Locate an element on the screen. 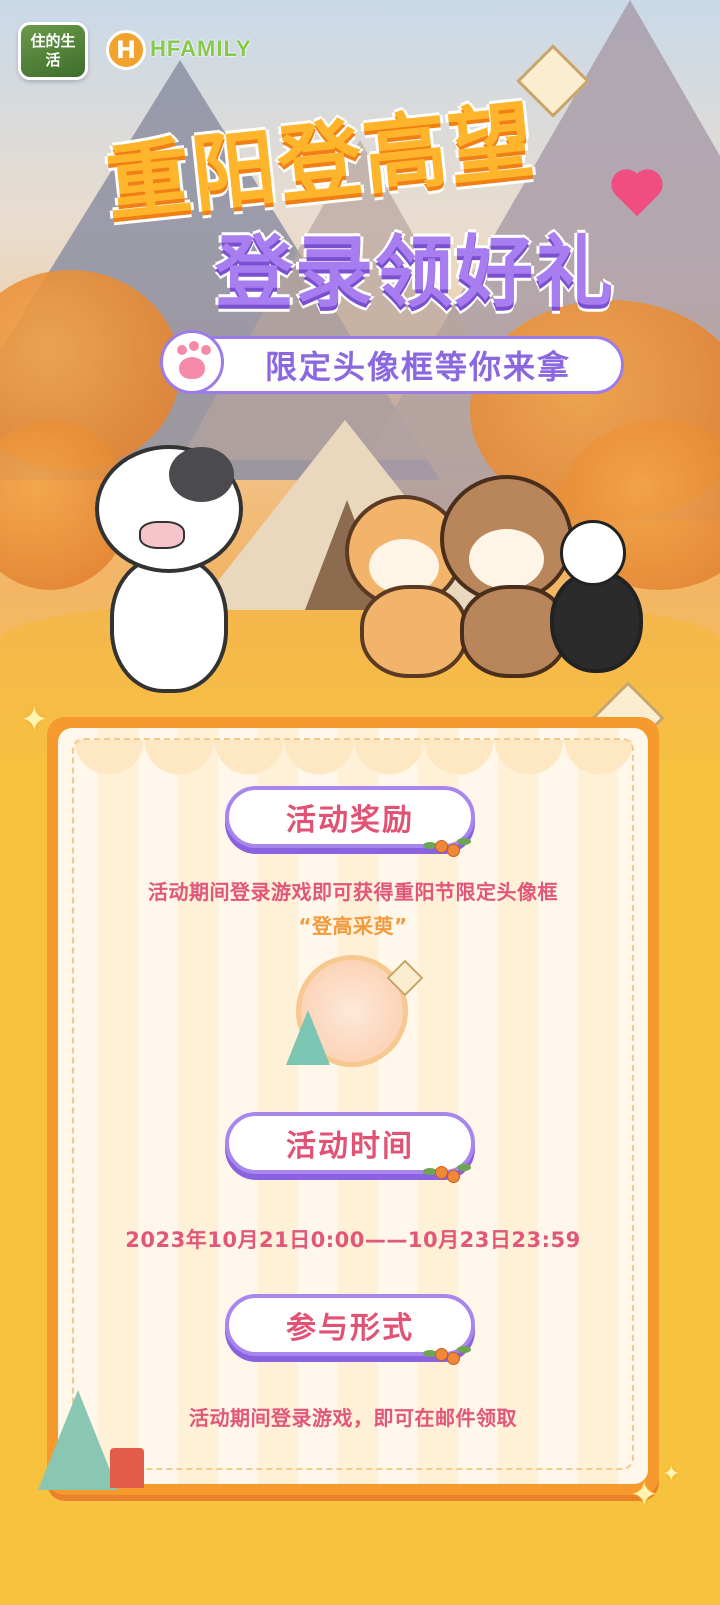  brown-dog-character is located at coordinates (506, 539).